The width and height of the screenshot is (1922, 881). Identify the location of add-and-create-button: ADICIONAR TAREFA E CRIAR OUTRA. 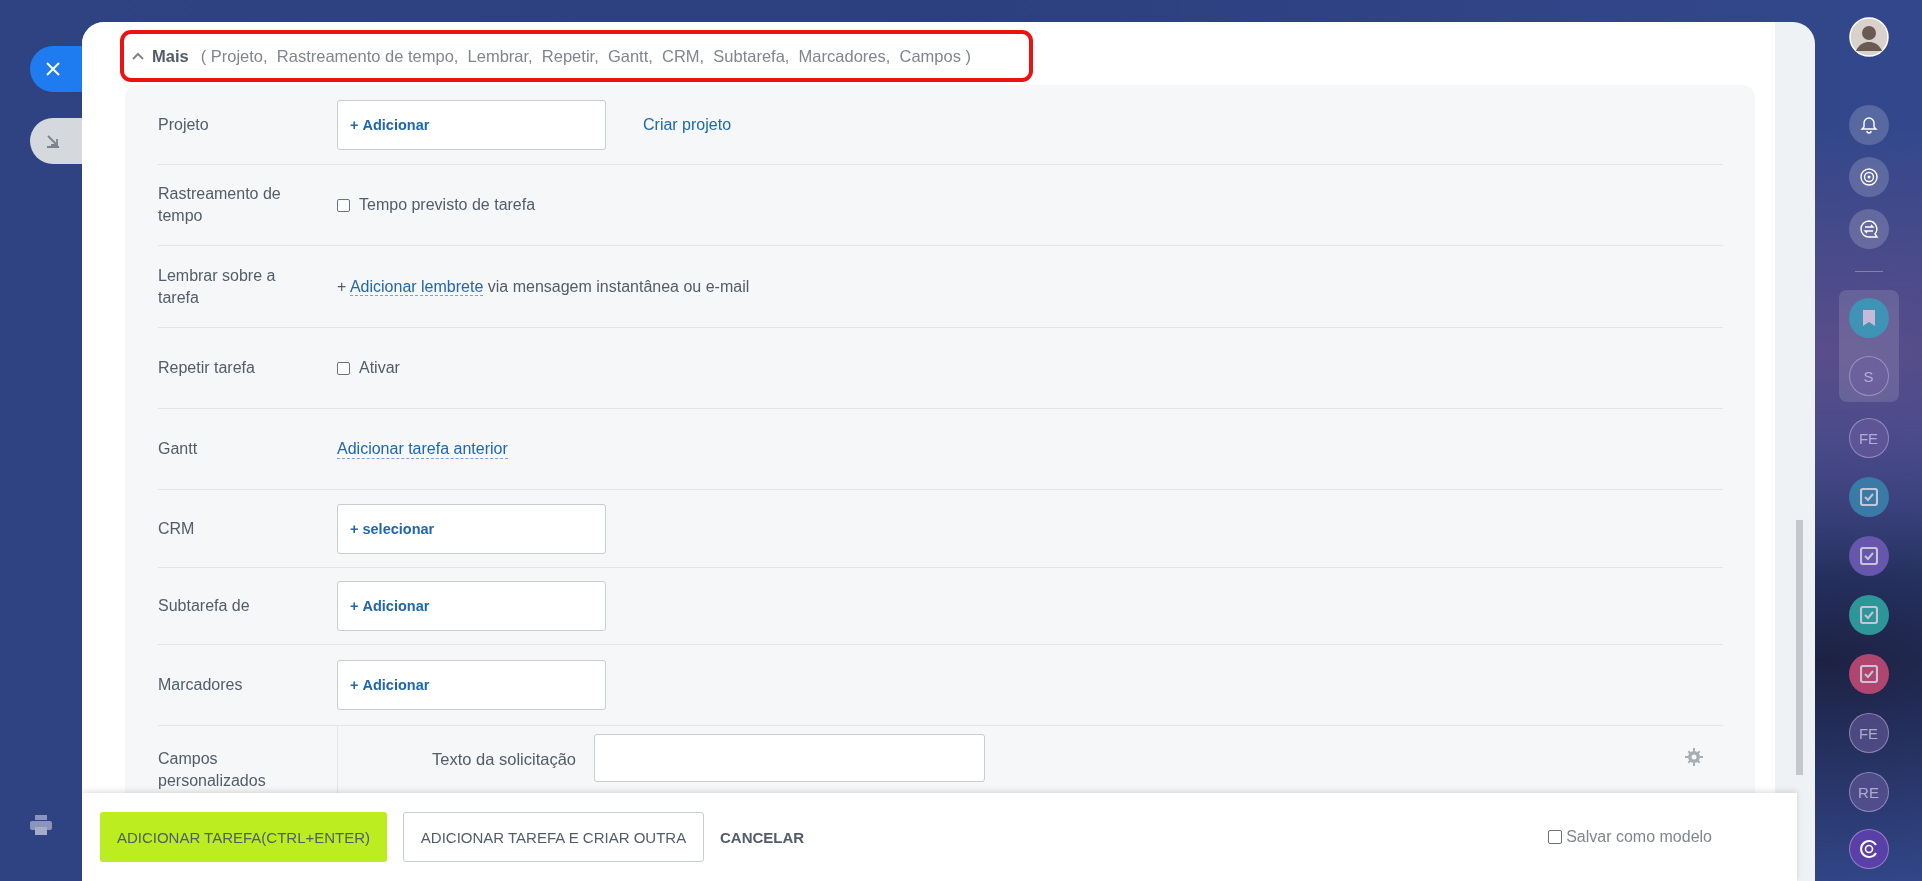
(553, 837).